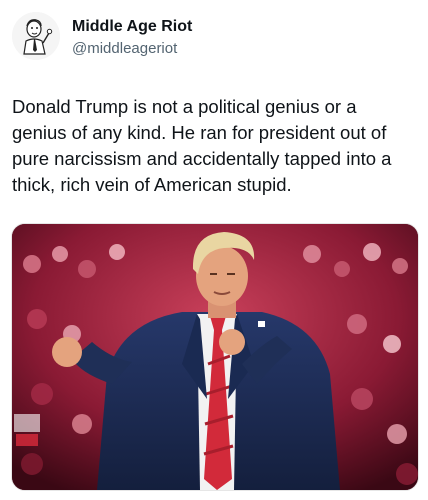  What do you see at coordinates (132, 27) in the screenshot?
I see `display-name: Middle Age Riot` at bounding box center [132, 27].